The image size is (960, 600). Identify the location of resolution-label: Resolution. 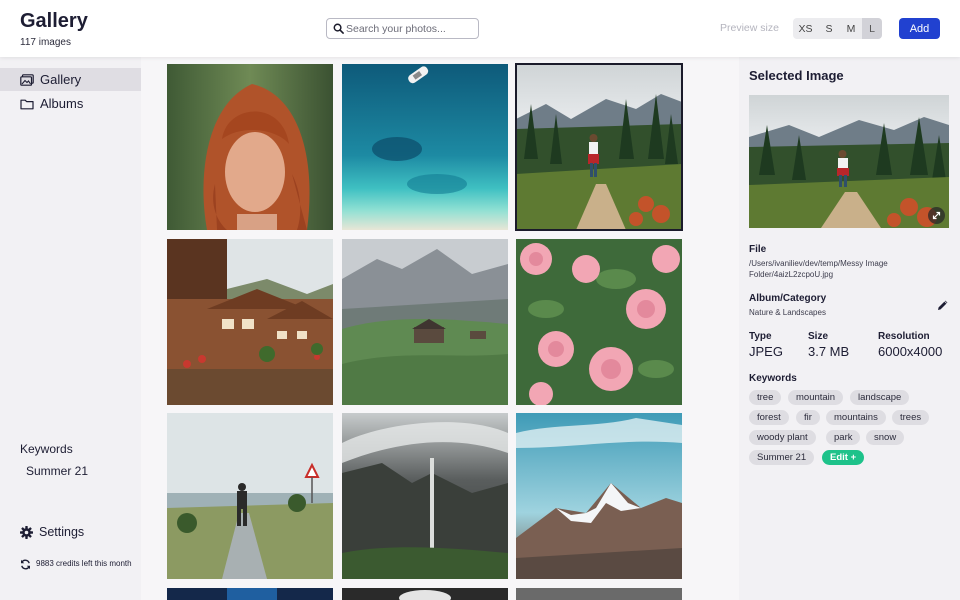
(904, 336).